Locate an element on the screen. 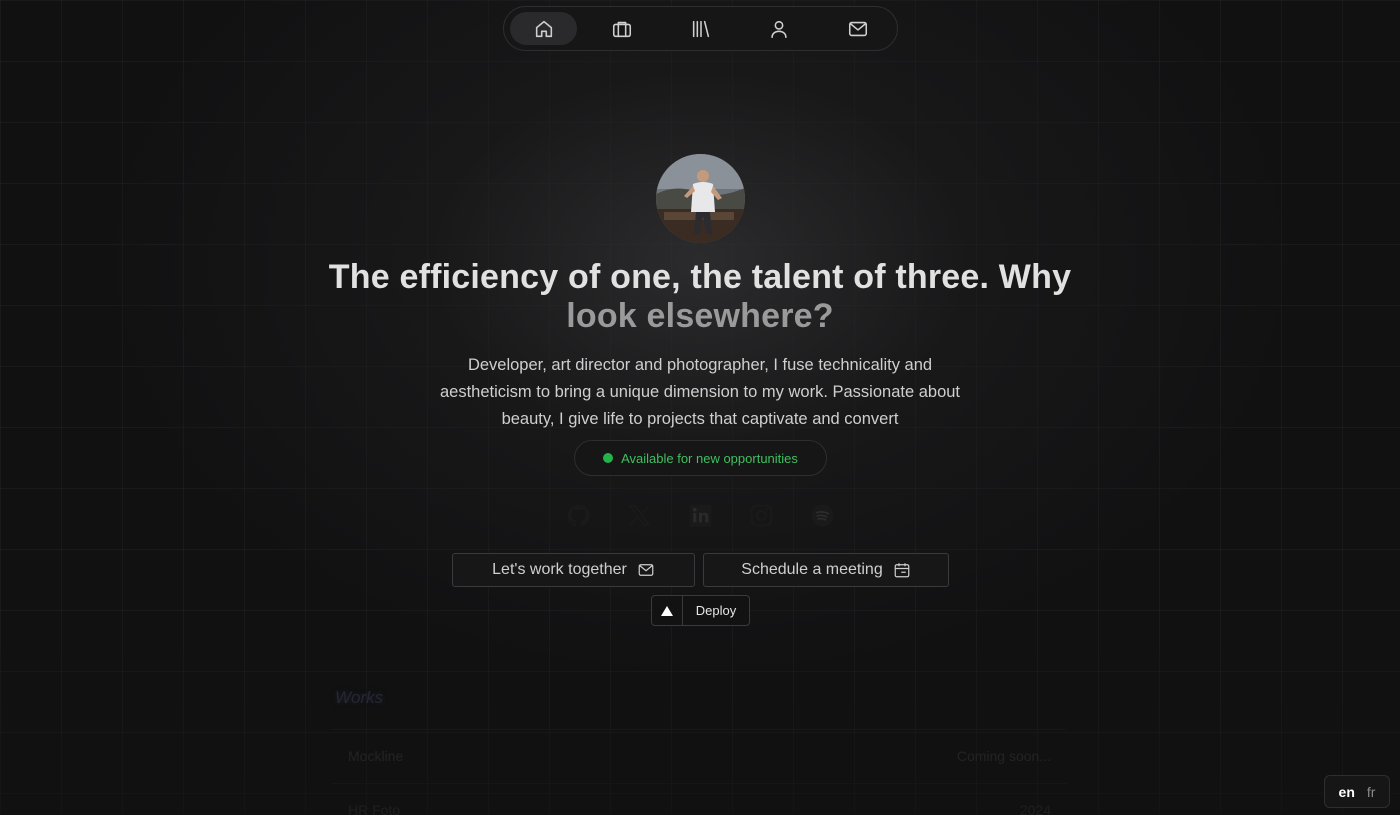 The height and width of the screenshot is (815, 1400). deploy-label: Deploy is located at coordinates (716, 610).